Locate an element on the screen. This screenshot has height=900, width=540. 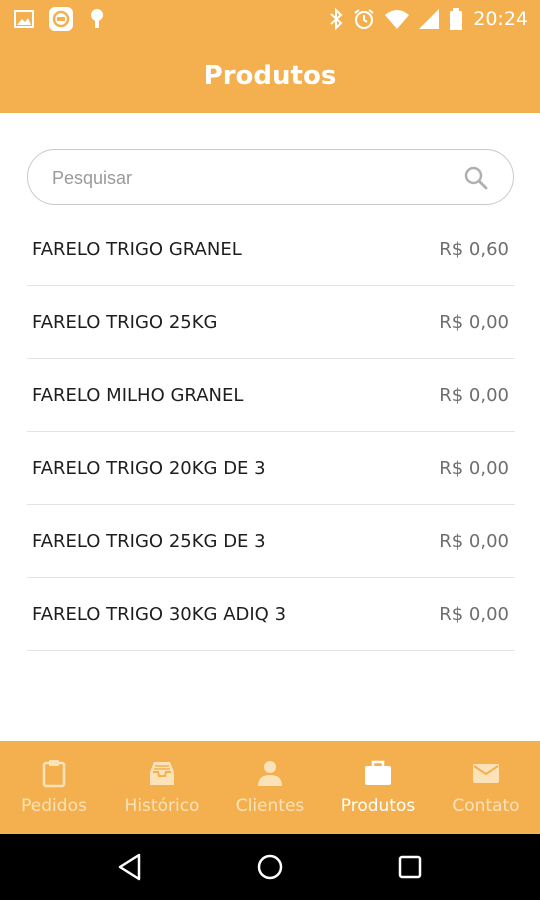
nav-item-clientes: Clientes is located at coordinates (270, 787).